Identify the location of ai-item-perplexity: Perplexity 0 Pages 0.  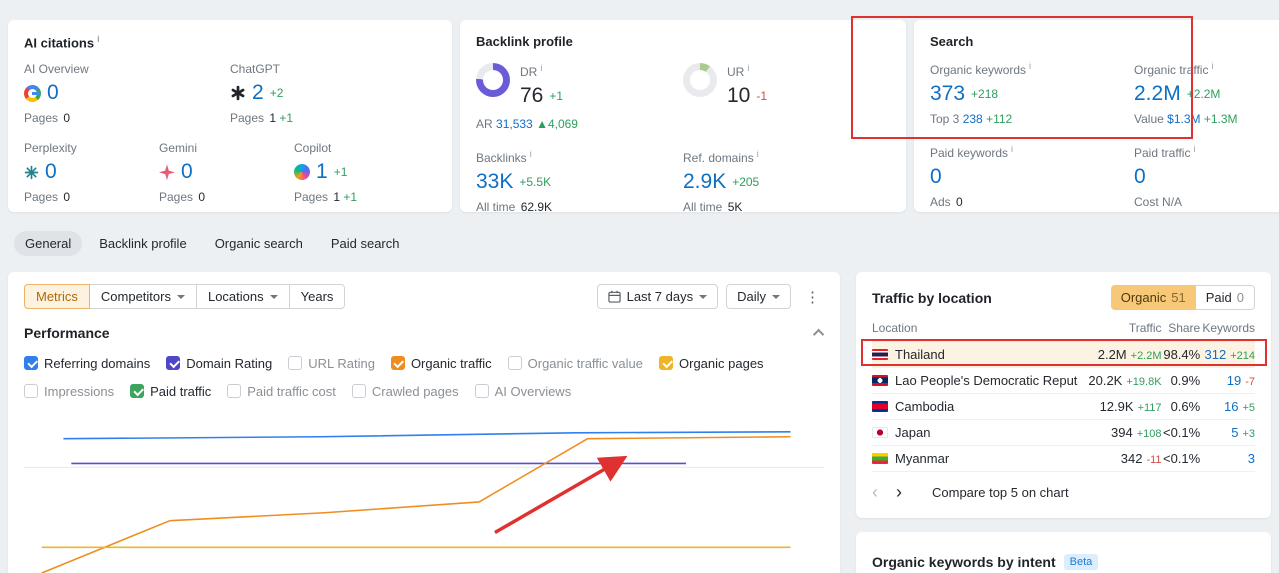
(50, 173).